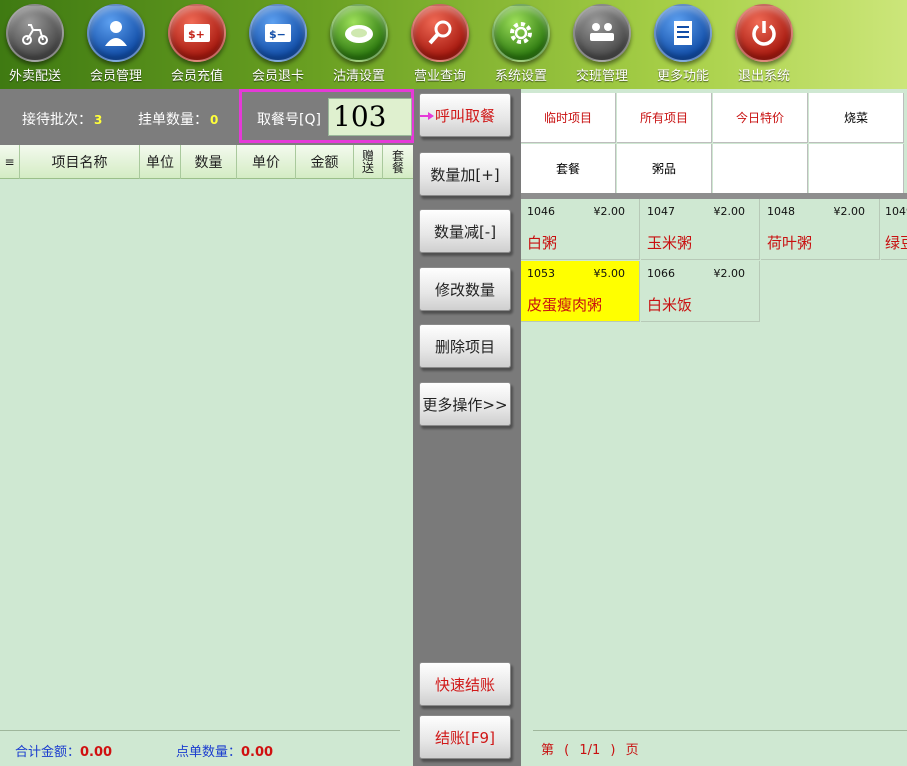 This screenshot has width=907, height=766. Describe the element at coordinates (580, 291) in the screenshot. I see `menu-item-selected: 1053 ¥5.00 皮蛋瘦肉粥` at that location.